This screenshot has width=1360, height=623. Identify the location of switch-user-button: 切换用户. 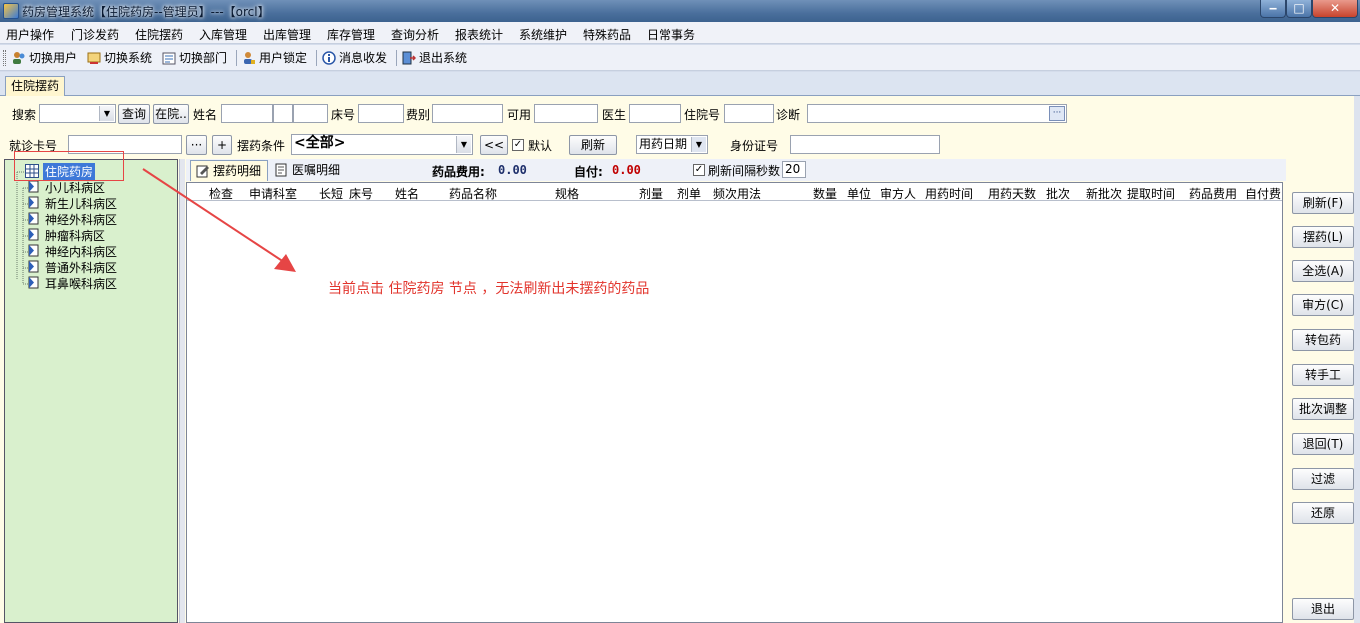
(44, 58).